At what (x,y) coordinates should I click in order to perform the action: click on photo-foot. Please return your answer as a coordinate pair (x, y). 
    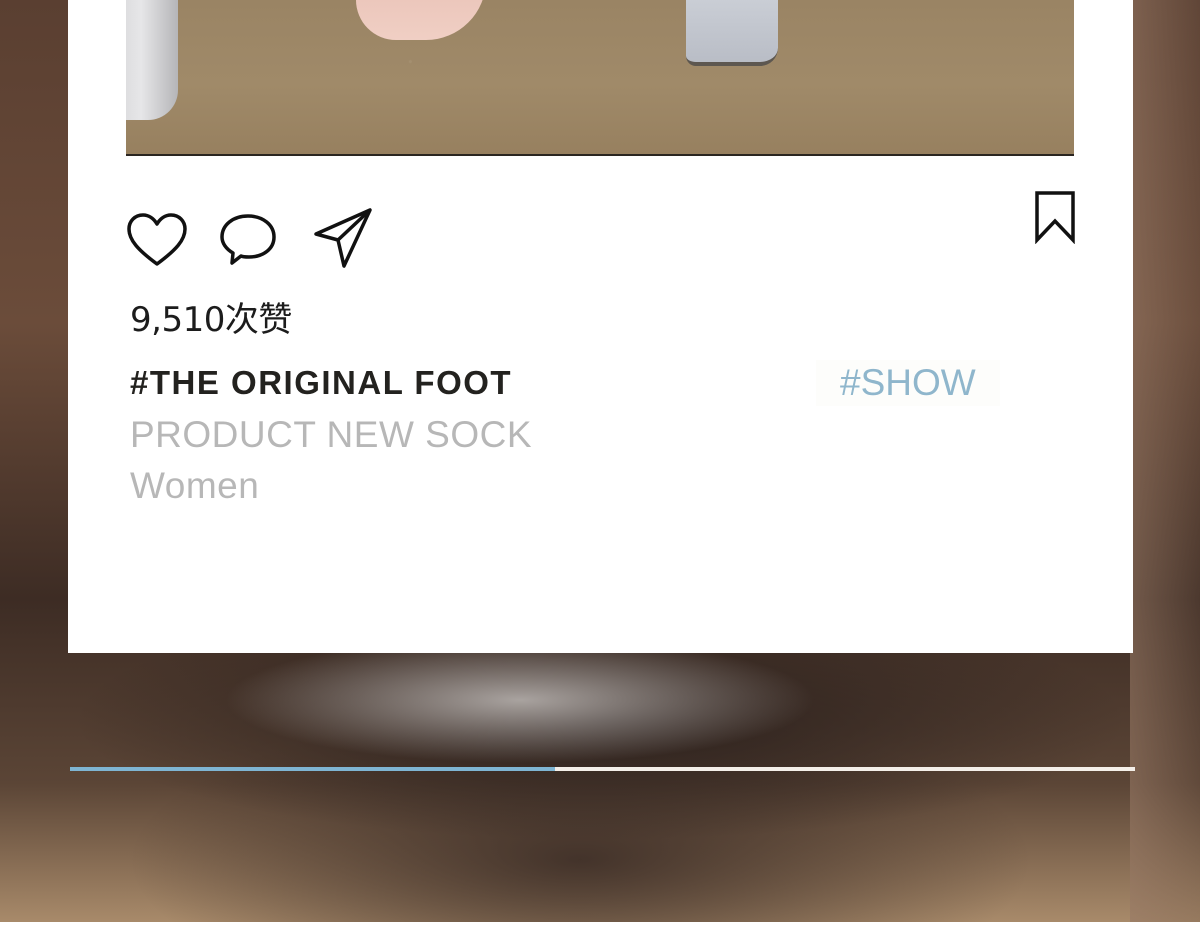
    Looking at the image, I should click on (421, 20).